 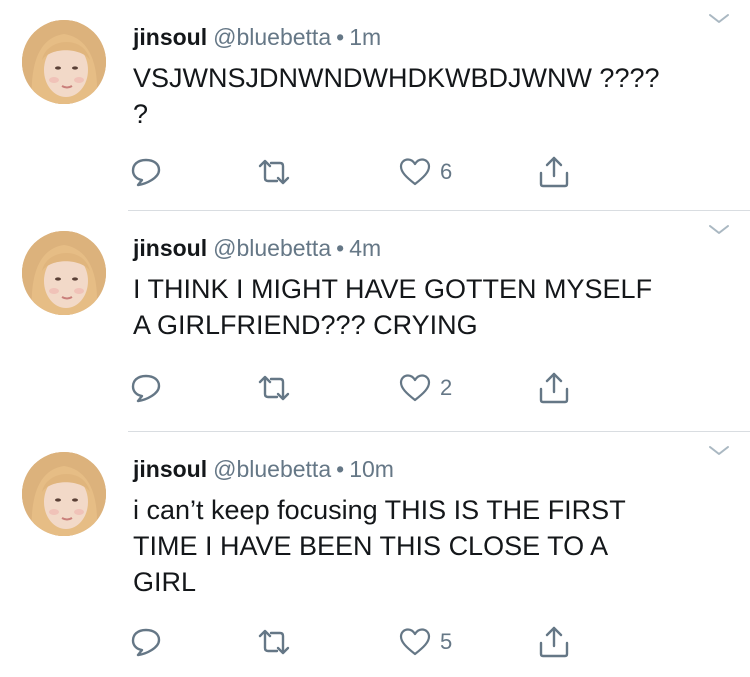 I want to click on tweet-text: VSJWNSJDNWNDWHDKWBDJWNW ???? ?, so click(x=396, y=96).